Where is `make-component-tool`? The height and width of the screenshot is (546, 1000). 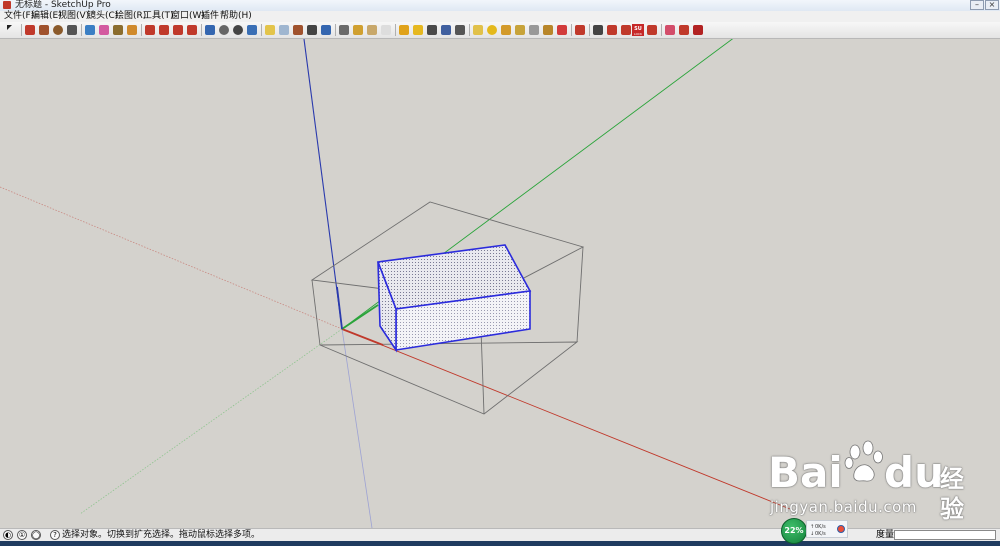 make-component-tool is located at coordinates (90, 30).